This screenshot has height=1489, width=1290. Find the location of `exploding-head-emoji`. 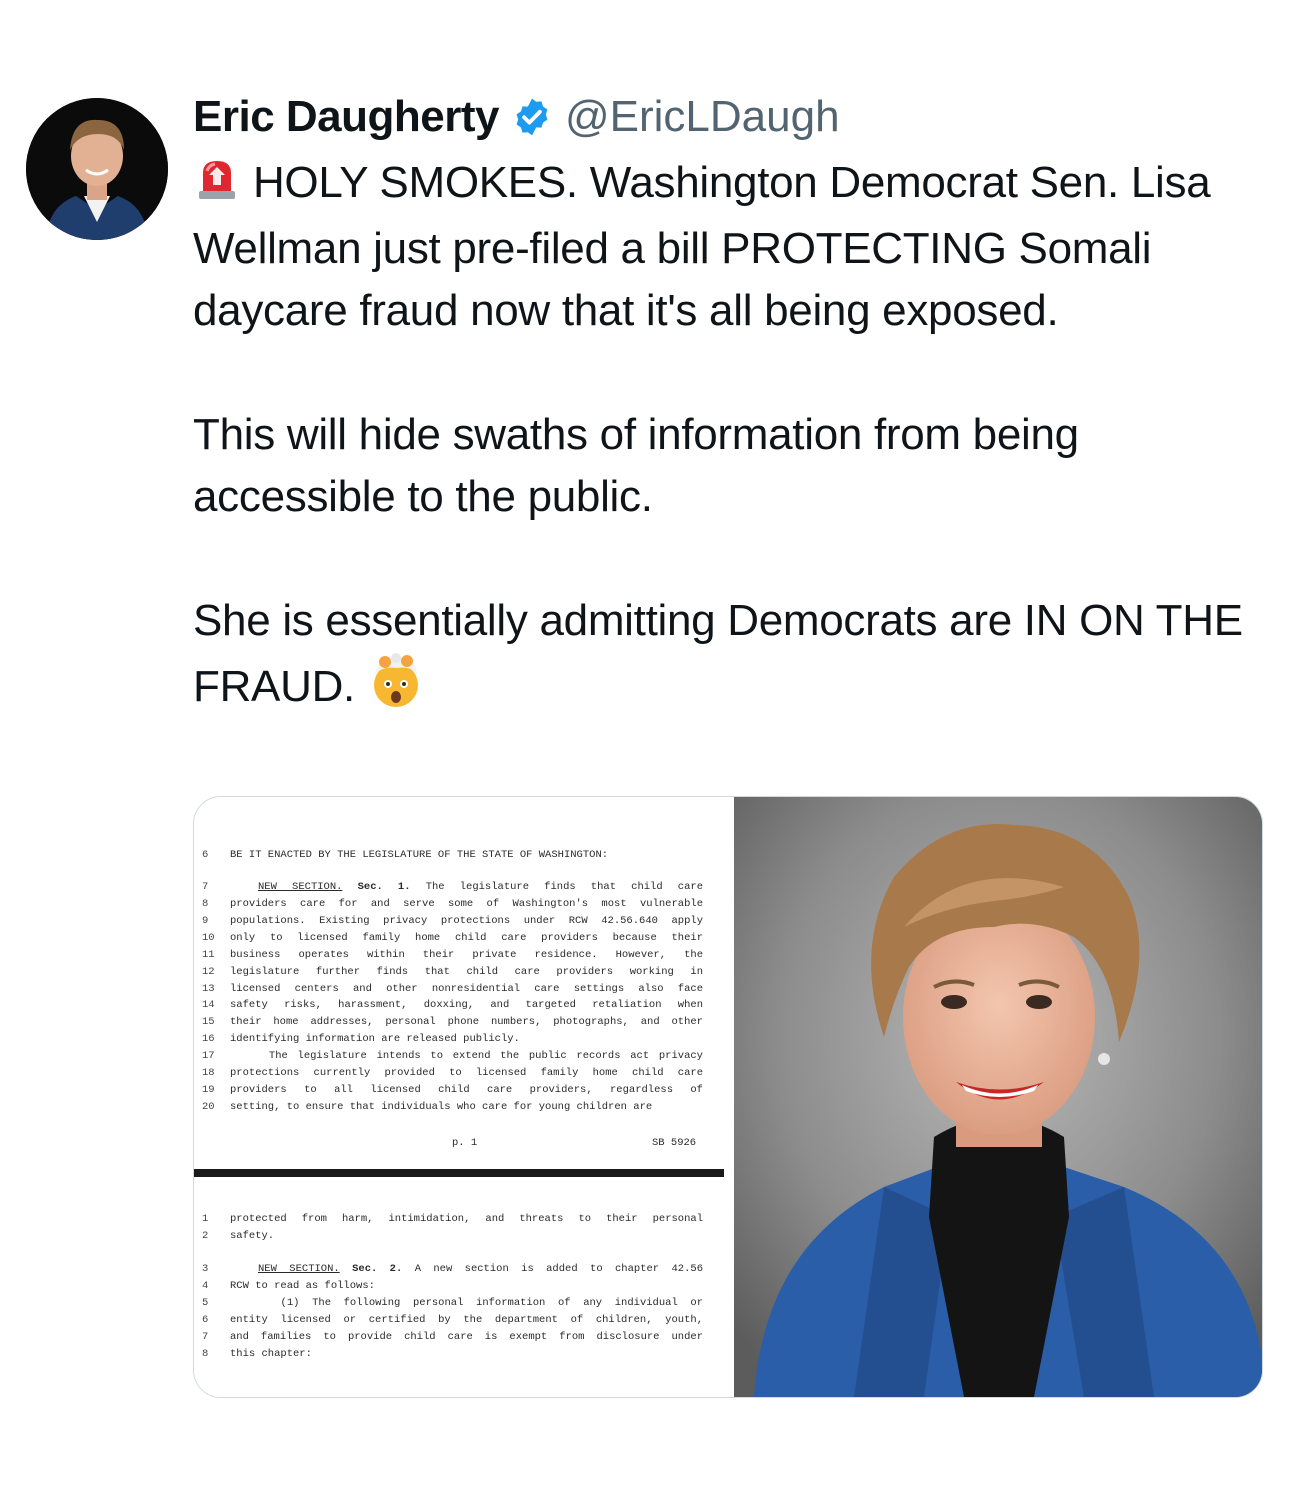

exploding-head-emoji is located at coordinates (396, 689).